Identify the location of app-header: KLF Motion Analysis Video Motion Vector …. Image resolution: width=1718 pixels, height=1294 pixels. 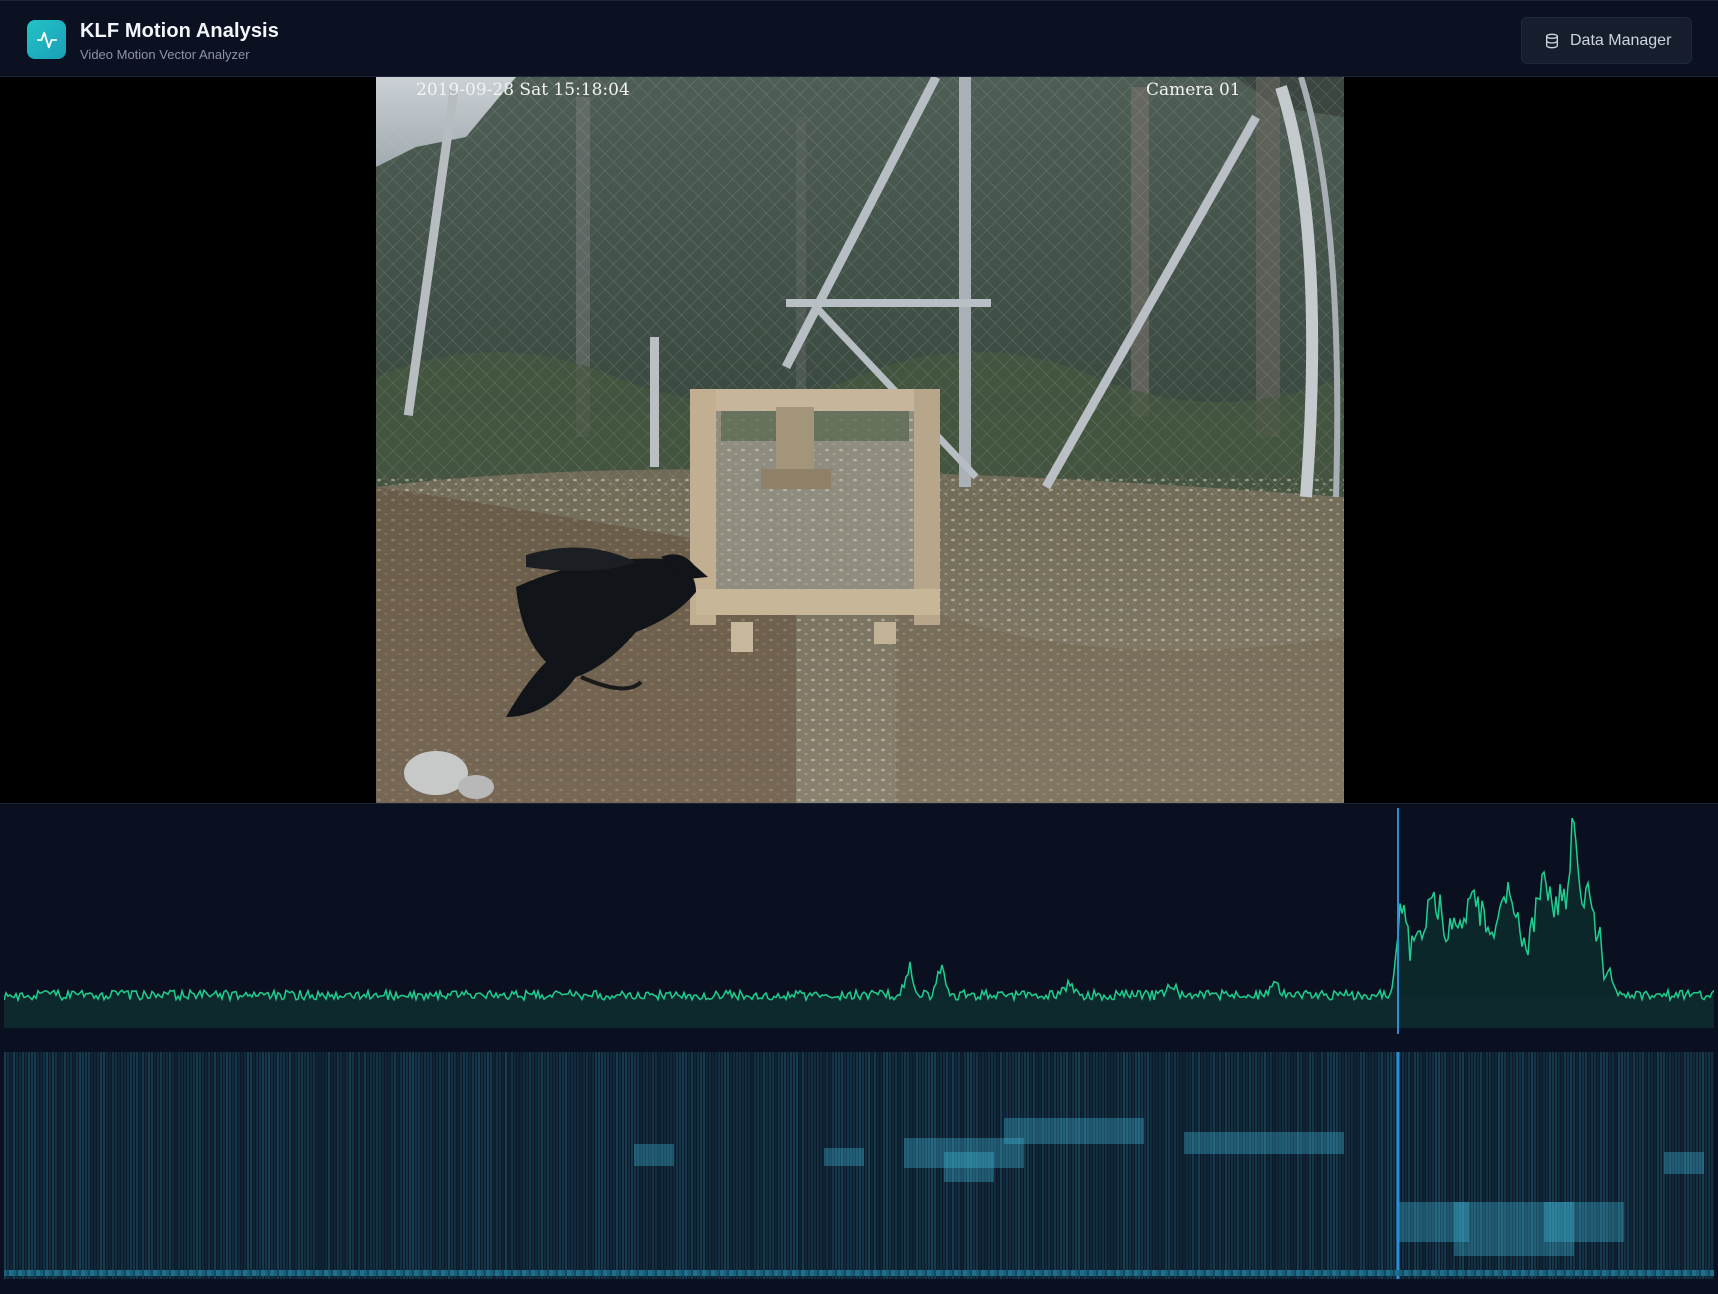
(859, 38).